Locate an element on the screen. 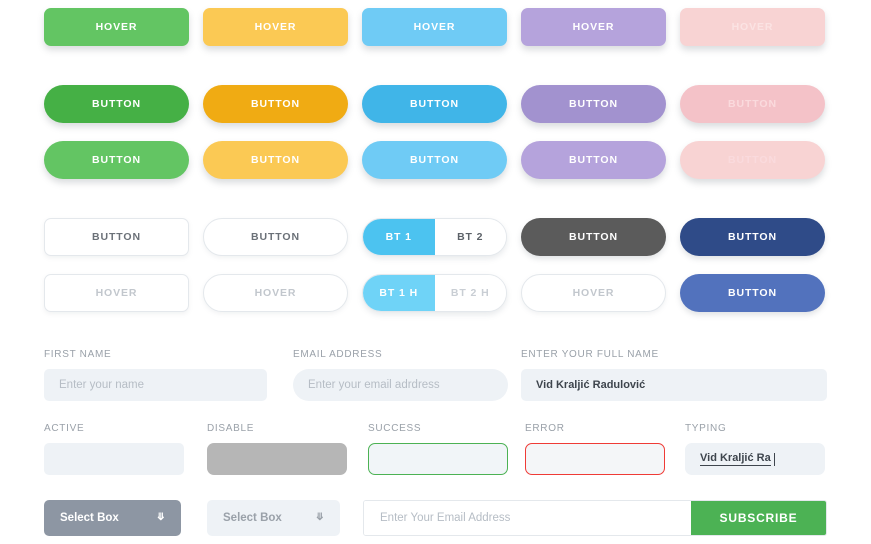  typing-input: Vid Kraljić Ra is located at coordinates (755, 459).